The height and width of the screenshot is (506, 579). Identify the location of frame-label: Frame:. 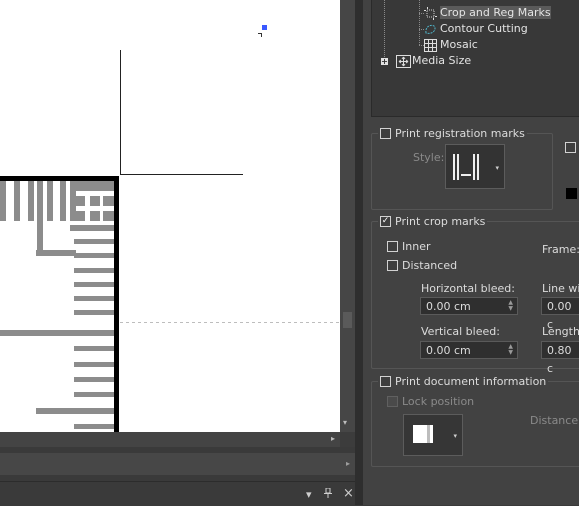
(560, 249).